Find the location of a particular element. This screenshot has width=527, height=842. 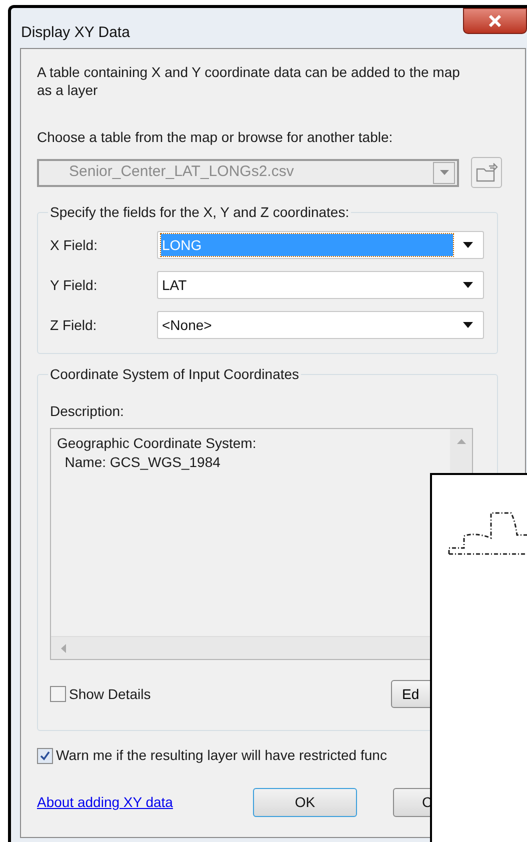

help-link: About adding XY data is located at coordinates (145, 802).